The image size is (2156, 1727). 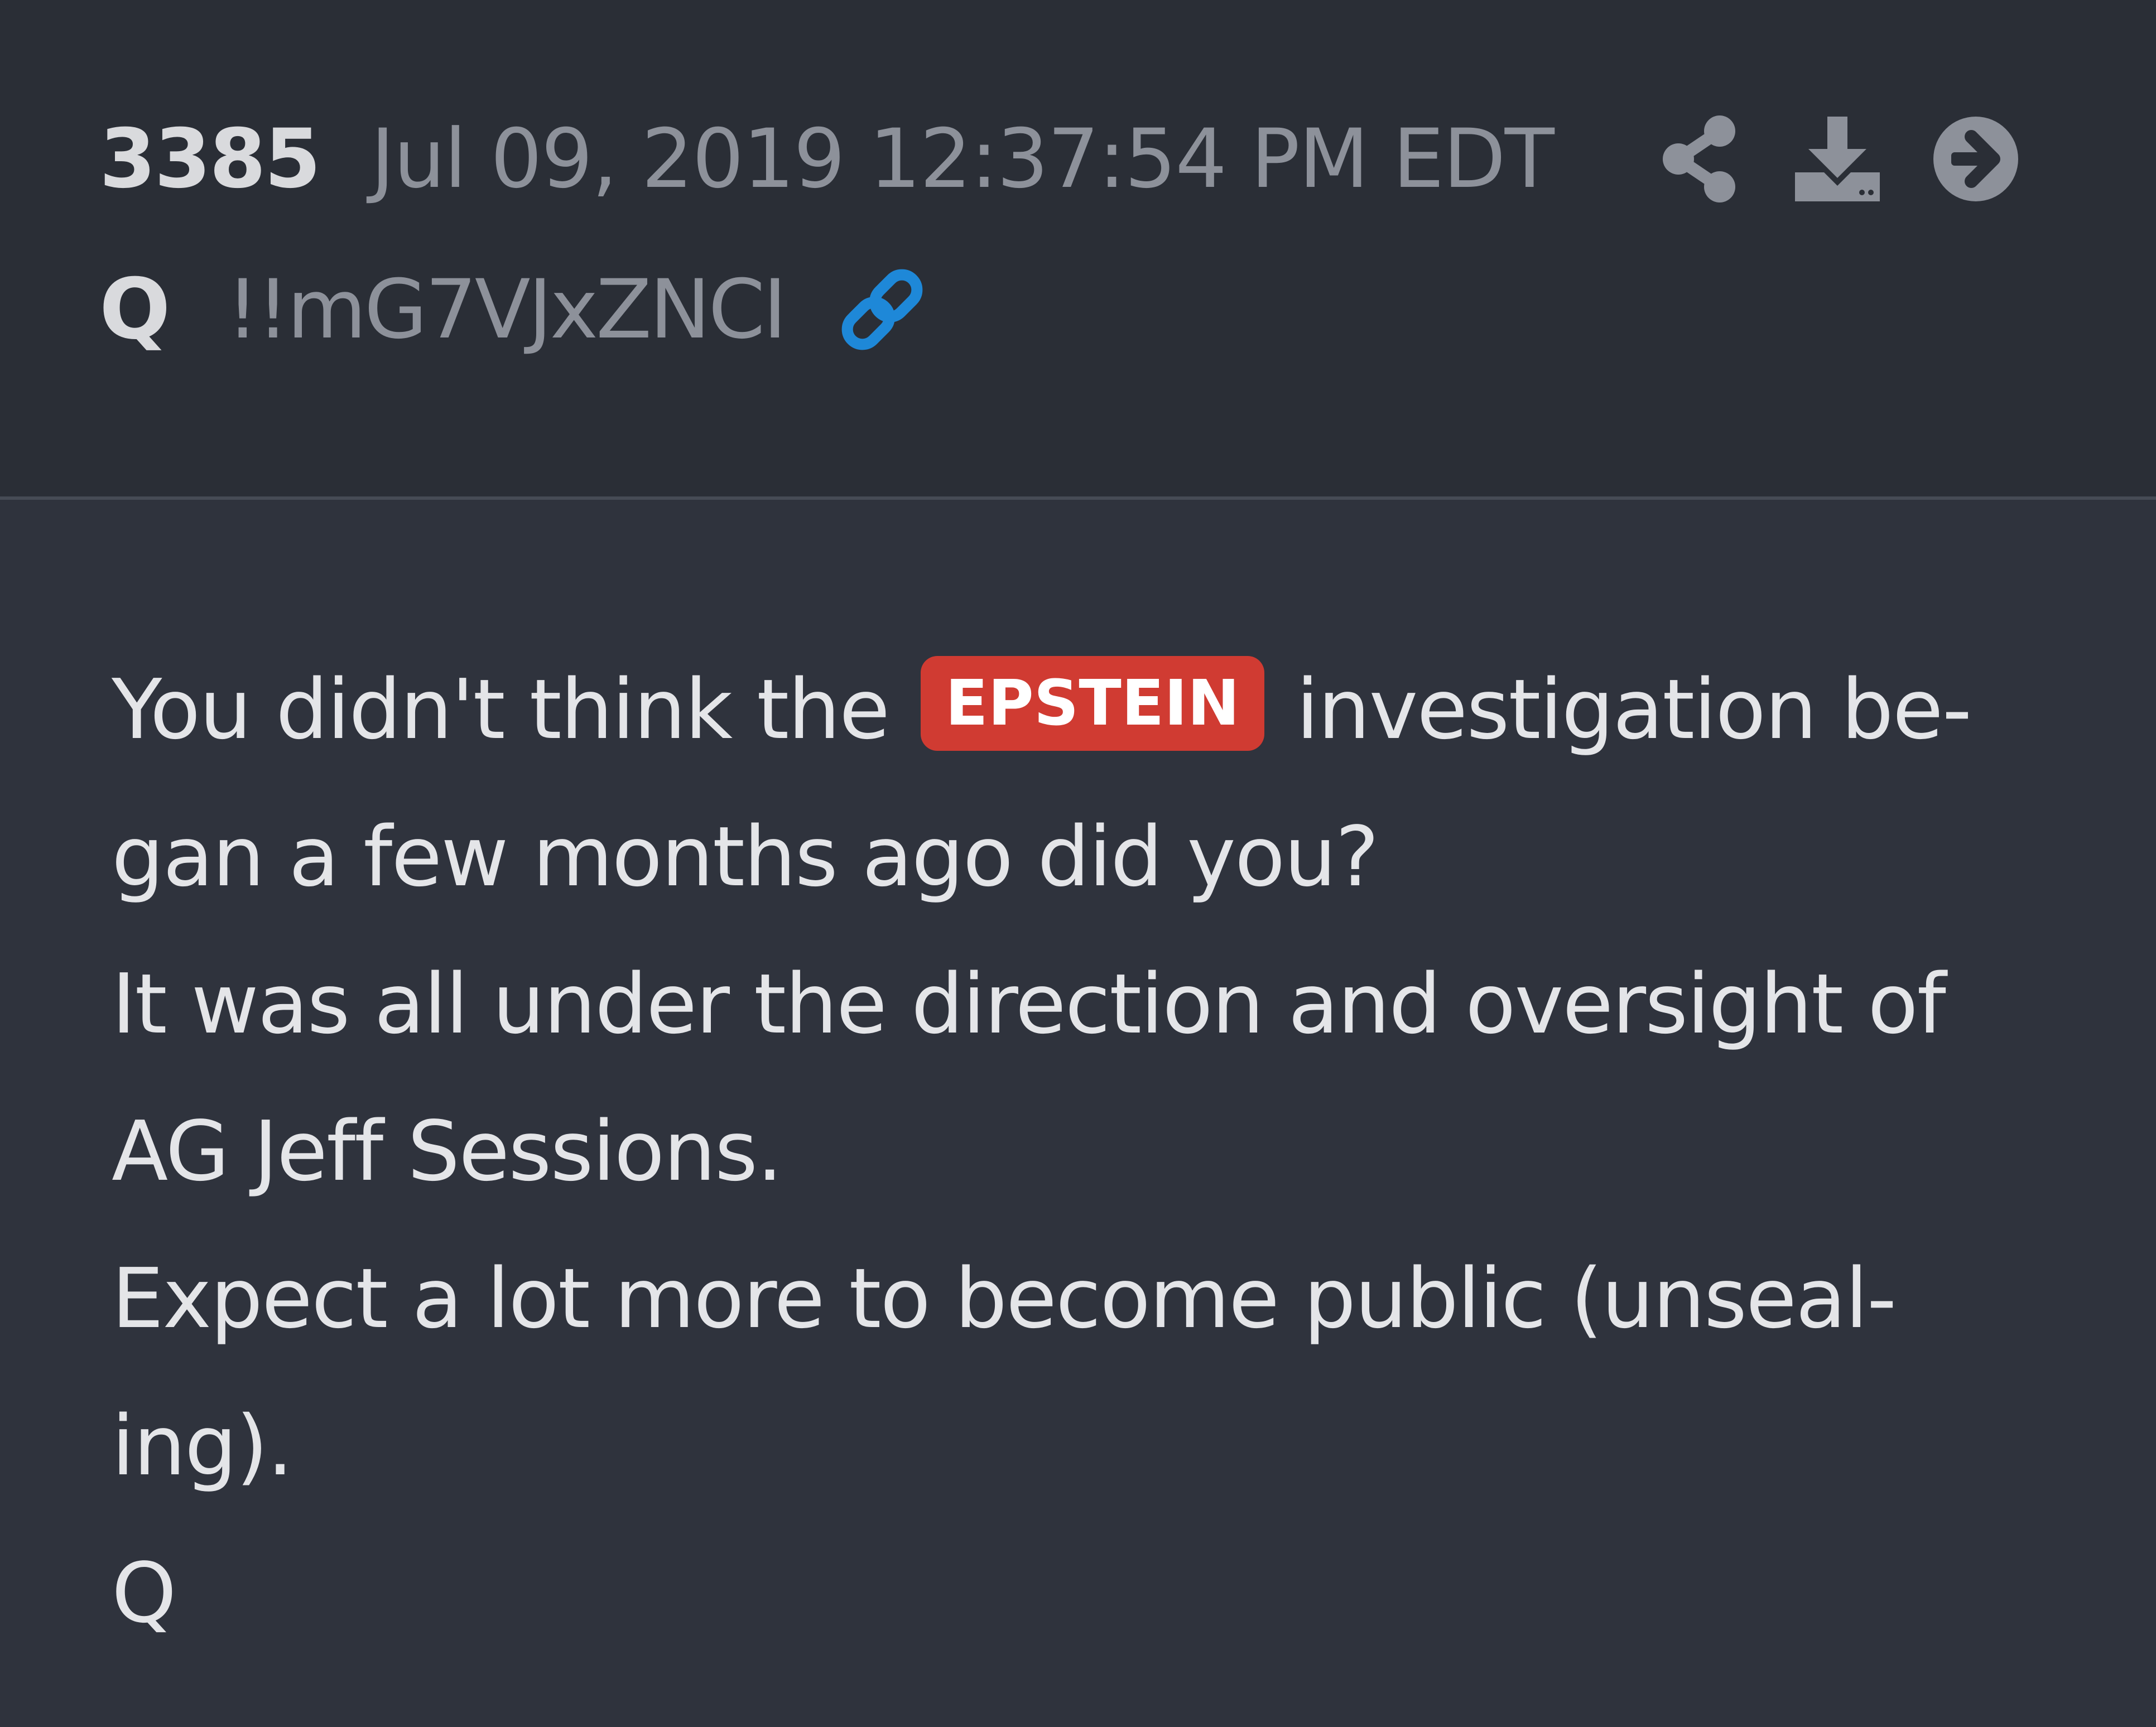 I want to click on tripcode: !!mG7VJxZNCI, so click(x=506, y=309).